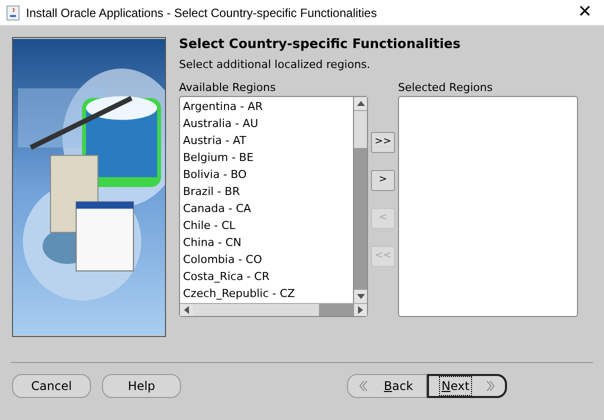 Image resolution: width=604 pixels, height=420 pixels. What do you see at coordinates (268, 106) in the screenshot?
I see `list-item: Argentina - AR` at bounding box center [268, 106].